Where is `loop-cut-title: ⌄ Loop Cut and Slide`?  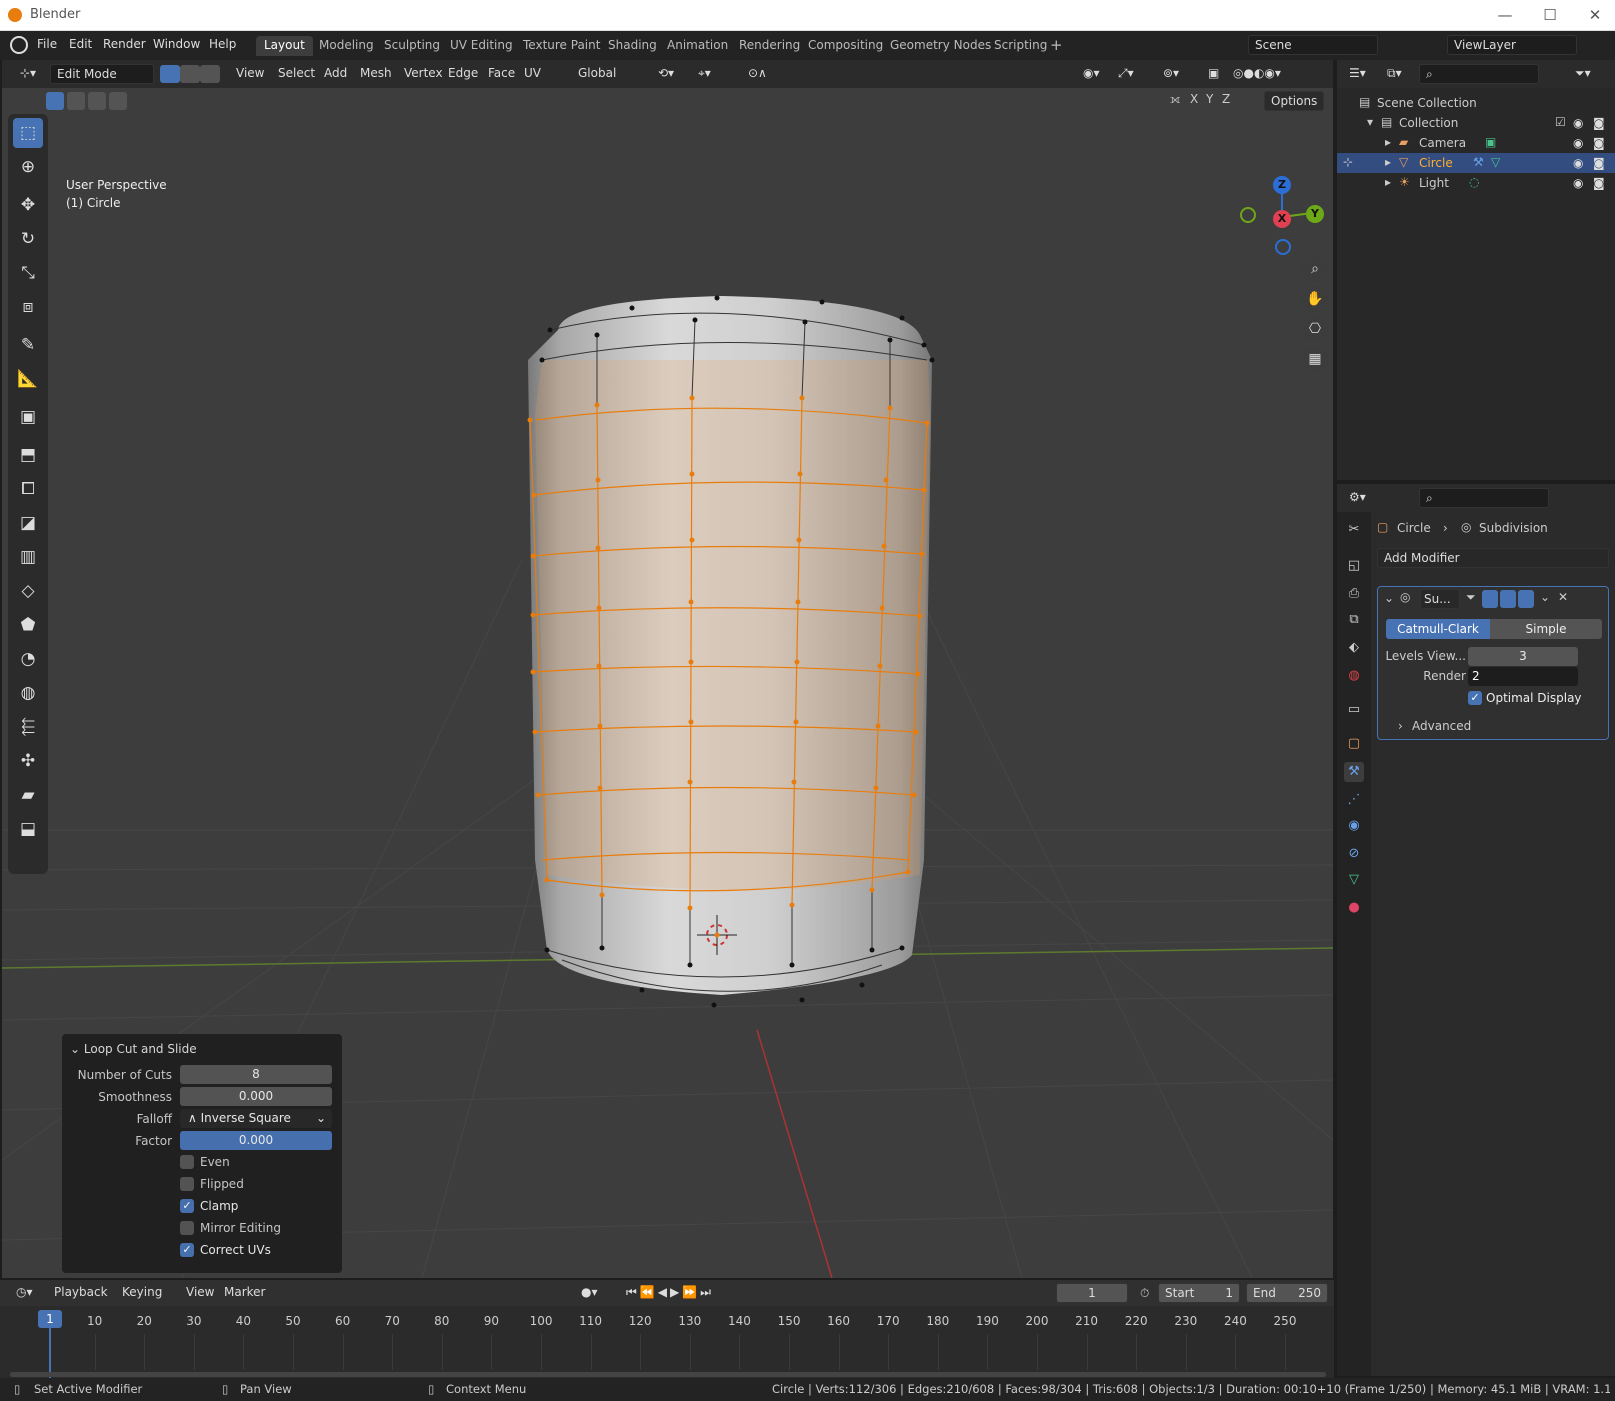
loop-cut-title: ⌄ Loop Cut and Slide is located at coordinates (133, 1049).